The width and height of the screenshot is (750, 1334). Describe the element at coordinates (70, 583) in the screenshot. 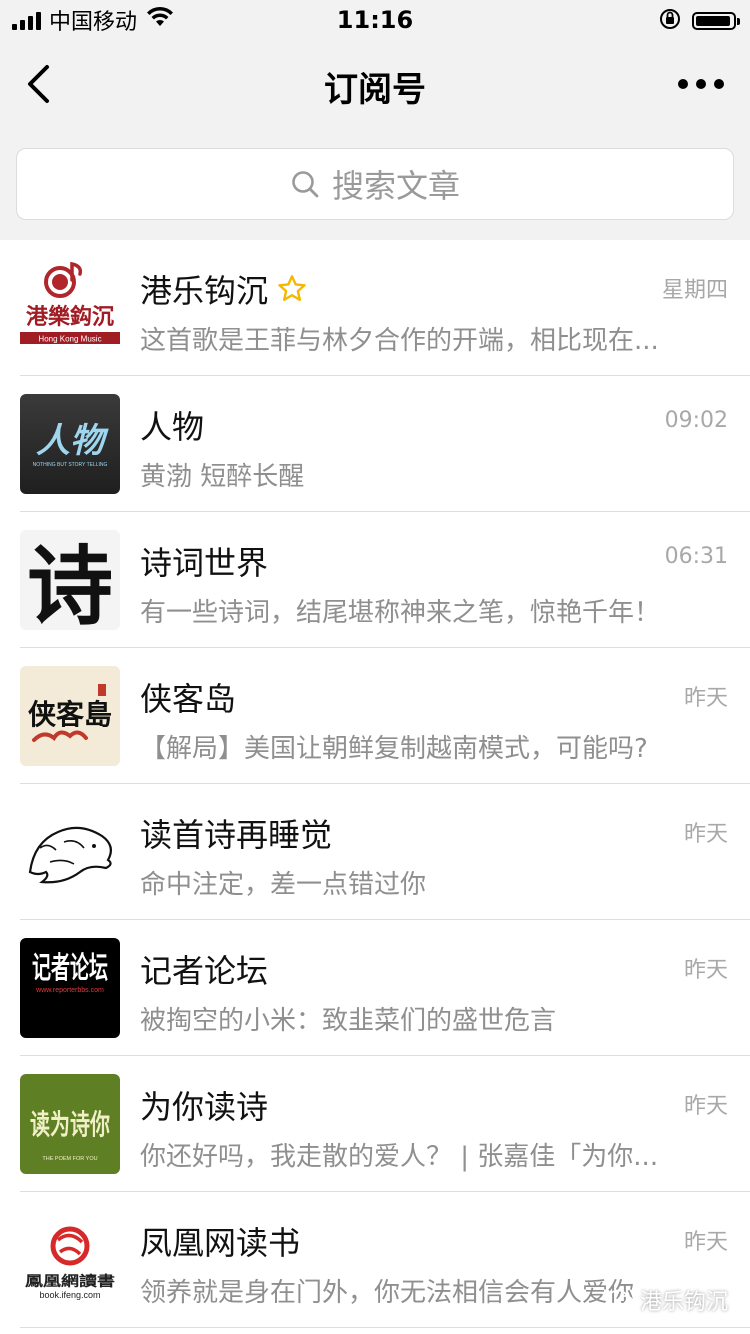

I see `avatar-logo-text: 诗` at that location.